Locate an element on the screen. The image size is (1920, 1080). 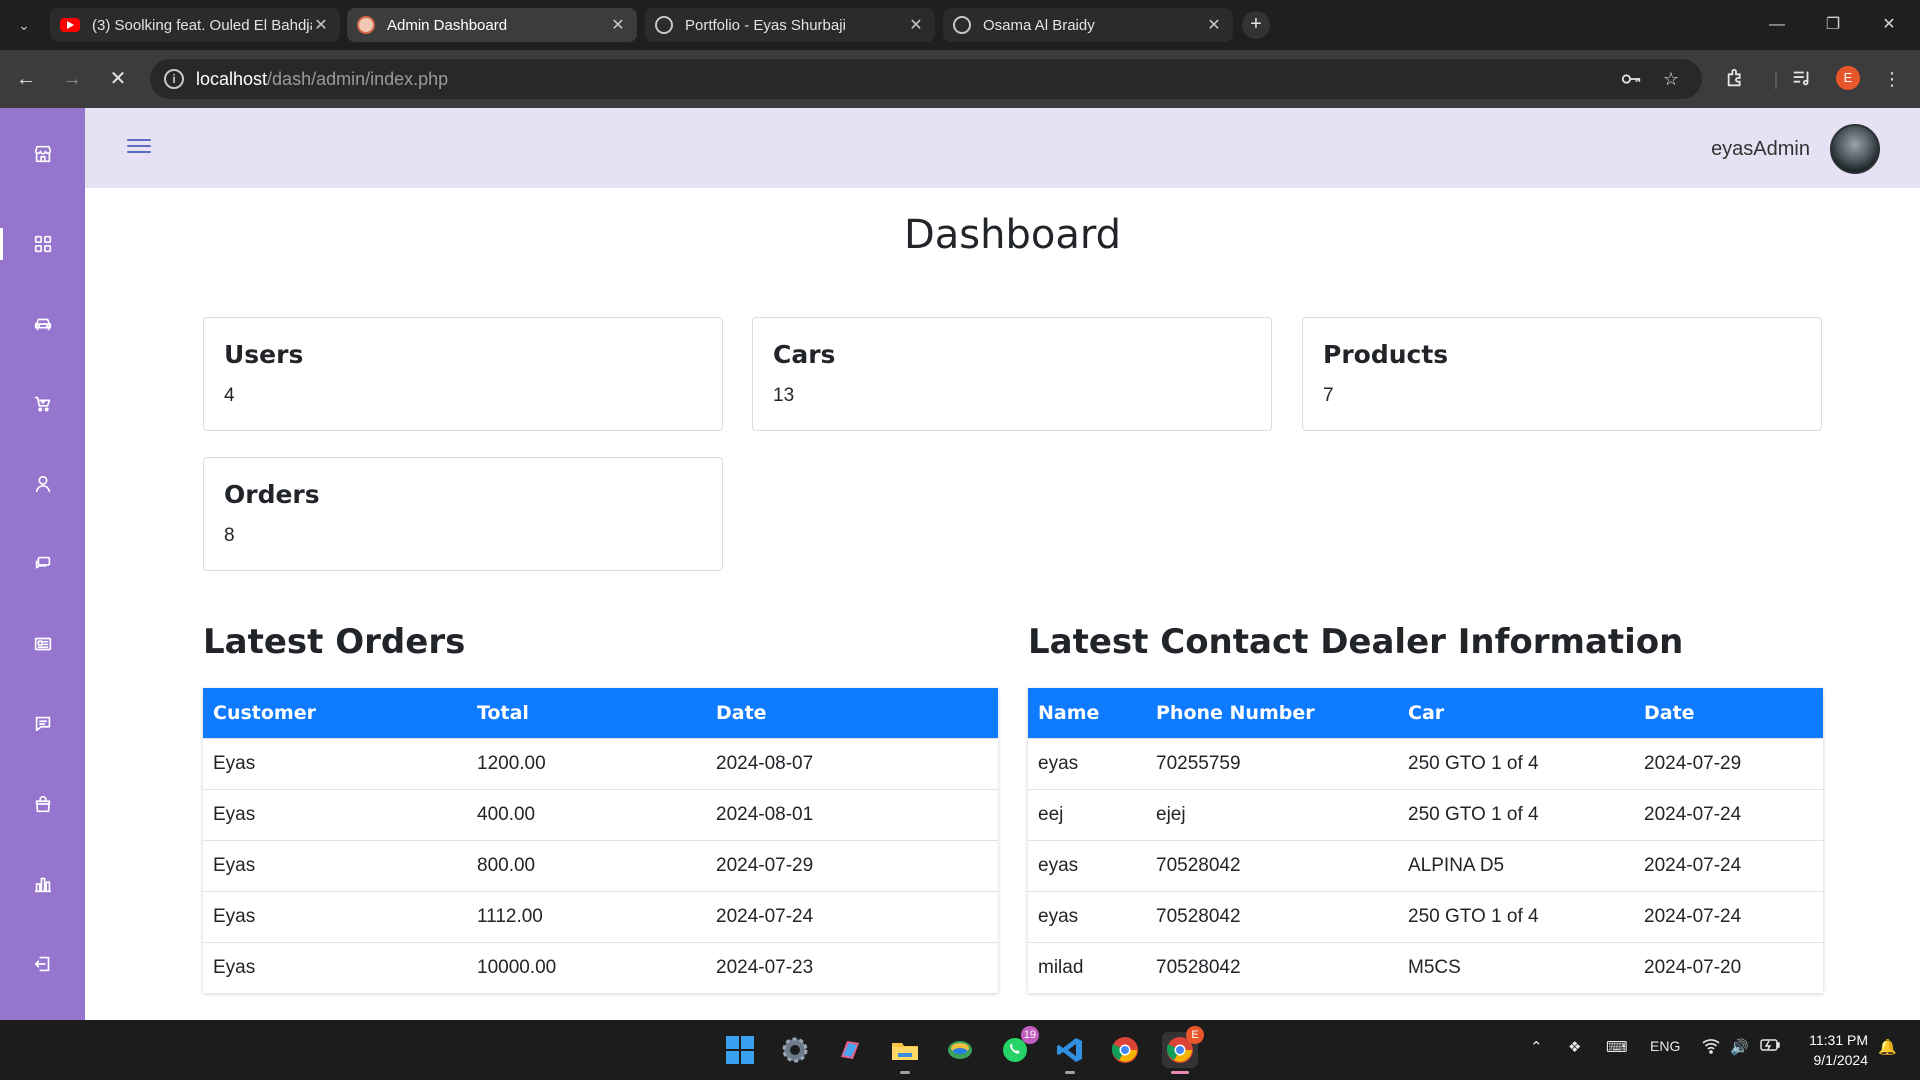
settings-icon is located at coordinates (795, 1050).